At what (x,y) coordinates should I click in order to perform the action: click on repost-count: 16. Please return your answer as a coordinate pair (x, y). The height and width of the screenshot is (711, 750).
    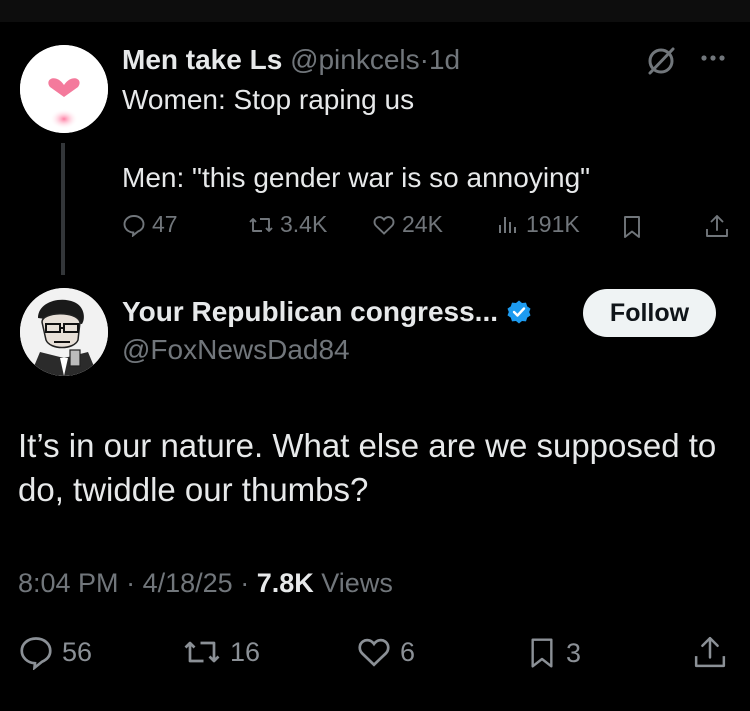
    Looking at the image, I should click on (245, 651).